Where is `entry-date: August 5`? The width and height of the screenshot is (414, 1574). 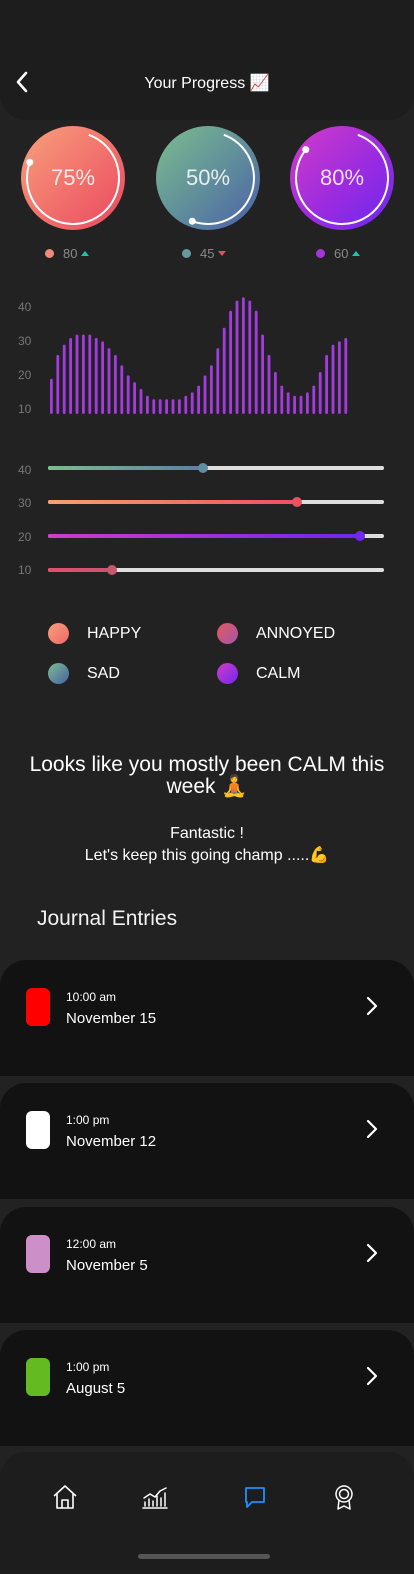
entry-date: August 5 is located at coordinates (96, 1388).